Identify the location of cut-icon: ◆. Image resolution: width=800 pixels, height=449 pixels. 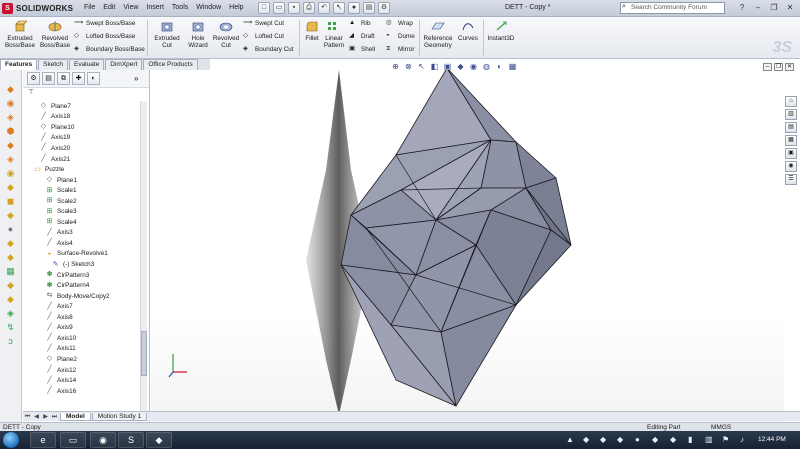
(10, 145).